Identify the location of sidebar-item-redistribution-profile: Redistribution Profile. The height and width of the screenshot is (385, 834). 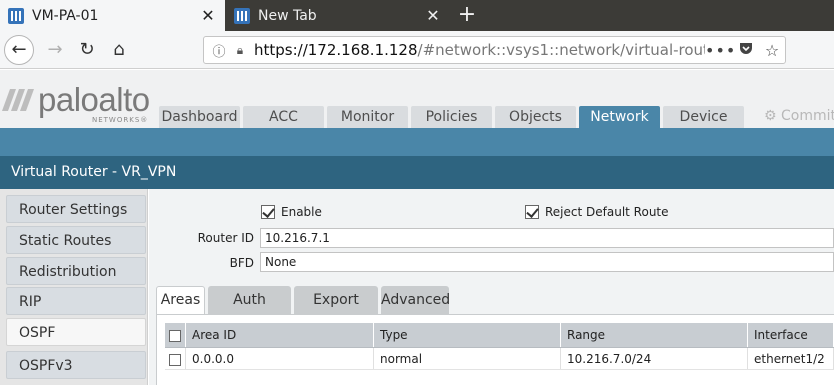
(76, 282).